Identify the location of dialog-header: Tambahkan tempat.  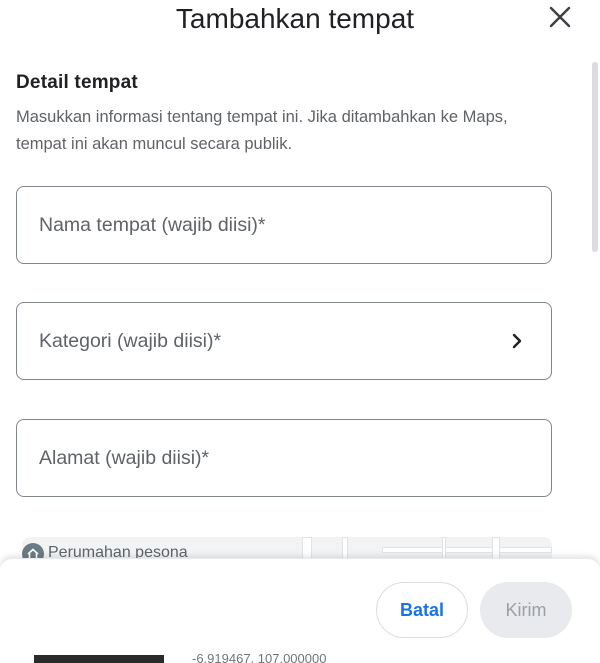
(300, 22).